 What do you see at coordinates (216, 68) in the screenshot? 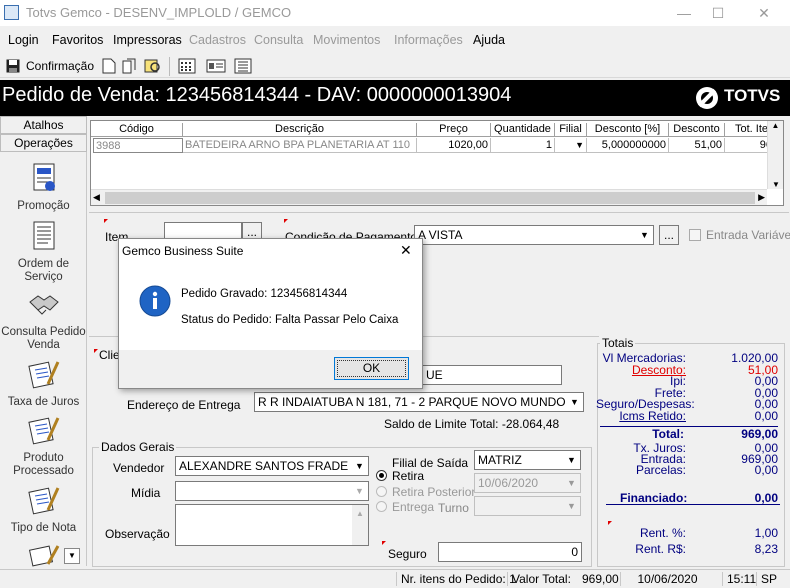
I see `id-card-icon` at bounding box center [216, 68].